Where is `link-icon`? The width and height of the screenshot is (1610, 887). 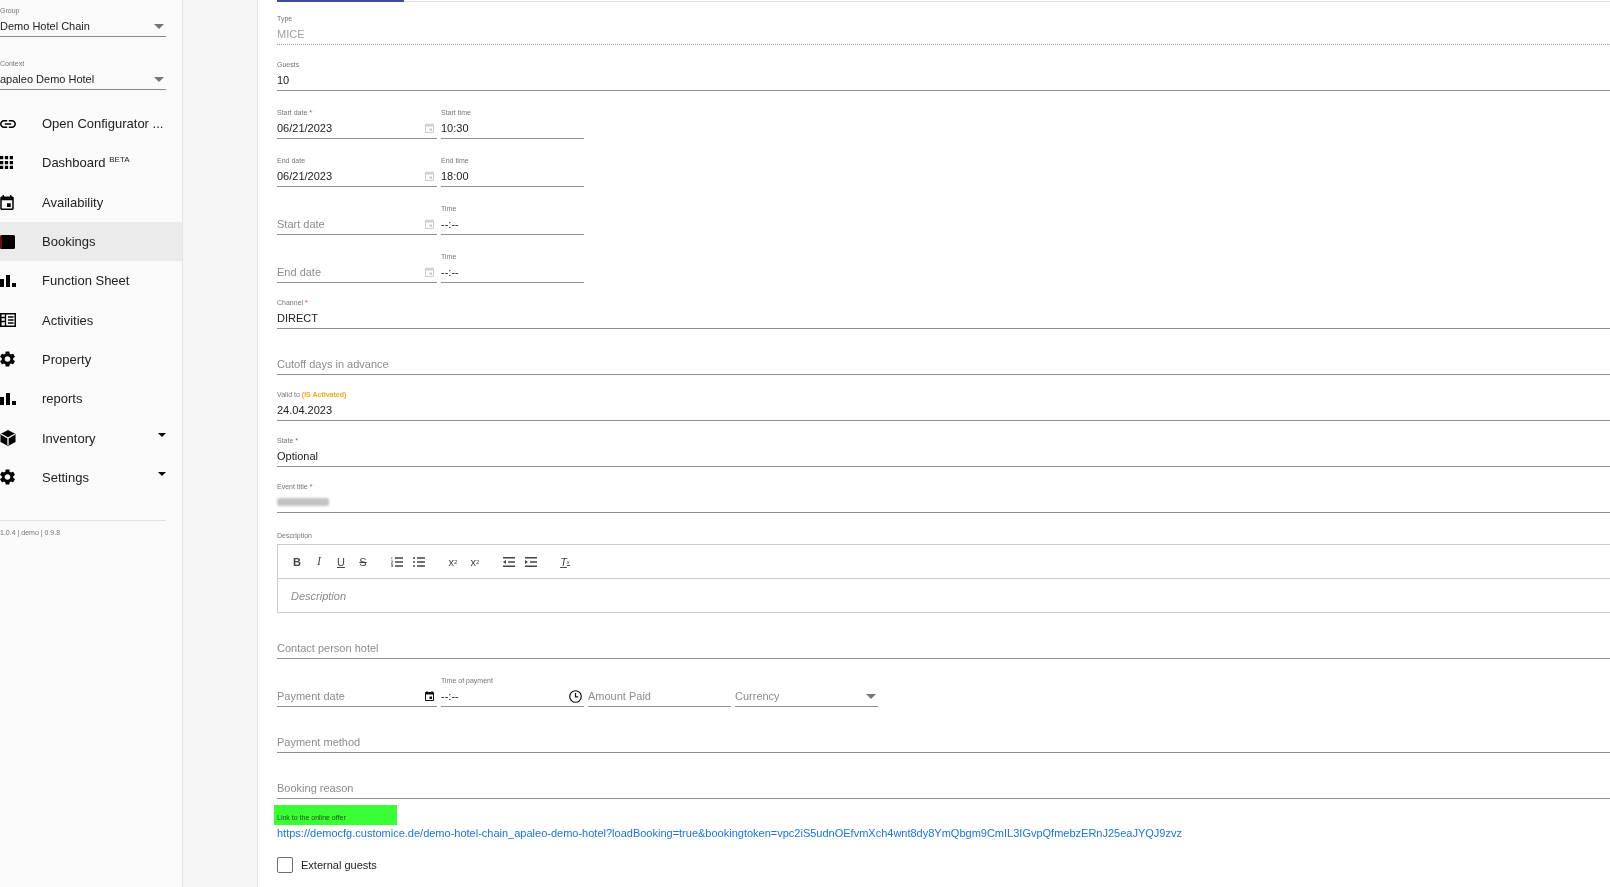 link-icon is located at coordinates (8, 123).